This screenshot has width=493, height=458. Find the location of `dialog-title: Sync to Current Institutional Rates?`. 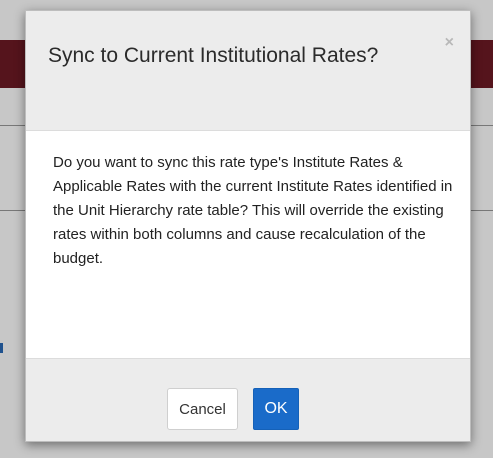

dialog-title: Sync to Current Institutional Rates? is located at coordinates (213, 55).